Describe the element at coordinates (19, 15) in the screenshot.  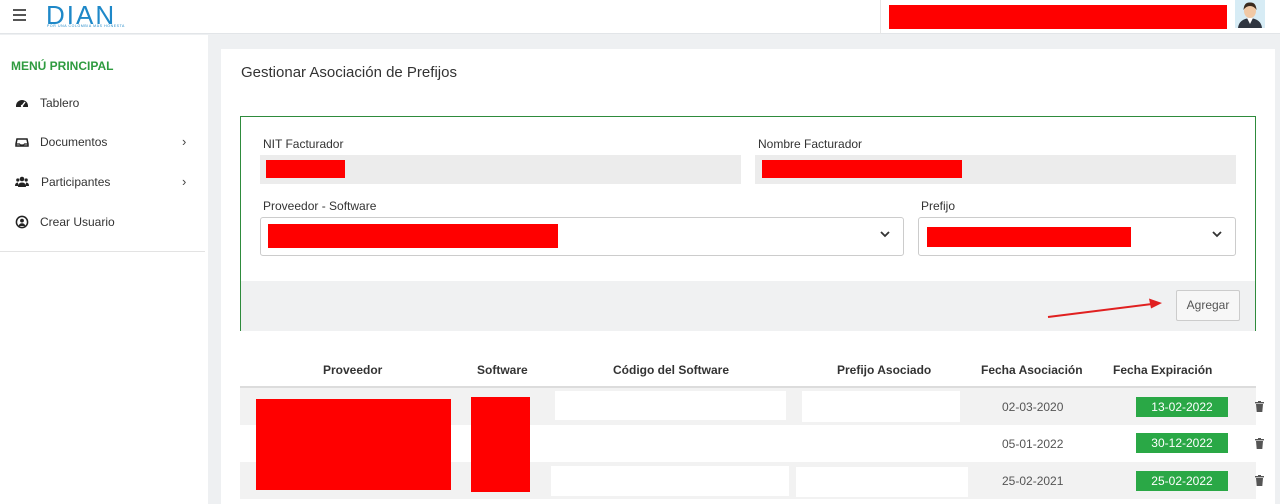
I see `hamburger-menu-icon` at that location.